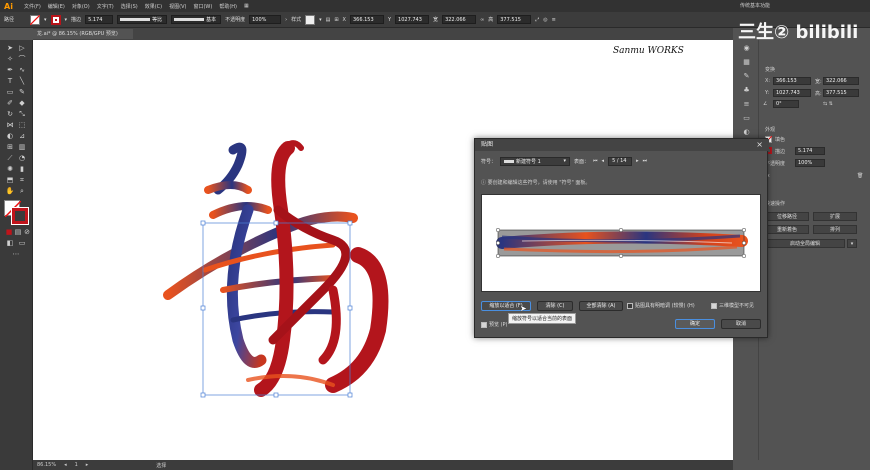 The width and height of the screenshot is (870, 470). Describe the element at coordinates (10, 191) in the screenshot. I see `hand-tool-icon: ✋` at that location.